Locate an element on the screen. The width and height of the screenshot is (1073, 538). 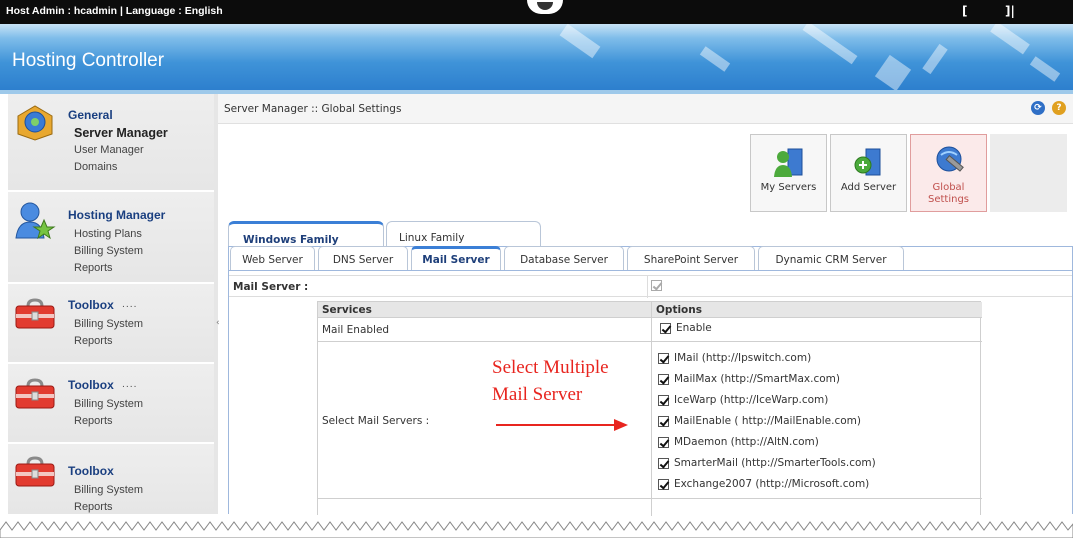
sidebar-heading-hosting-manager: Hosting Manager is located at coordinates (116, 215).